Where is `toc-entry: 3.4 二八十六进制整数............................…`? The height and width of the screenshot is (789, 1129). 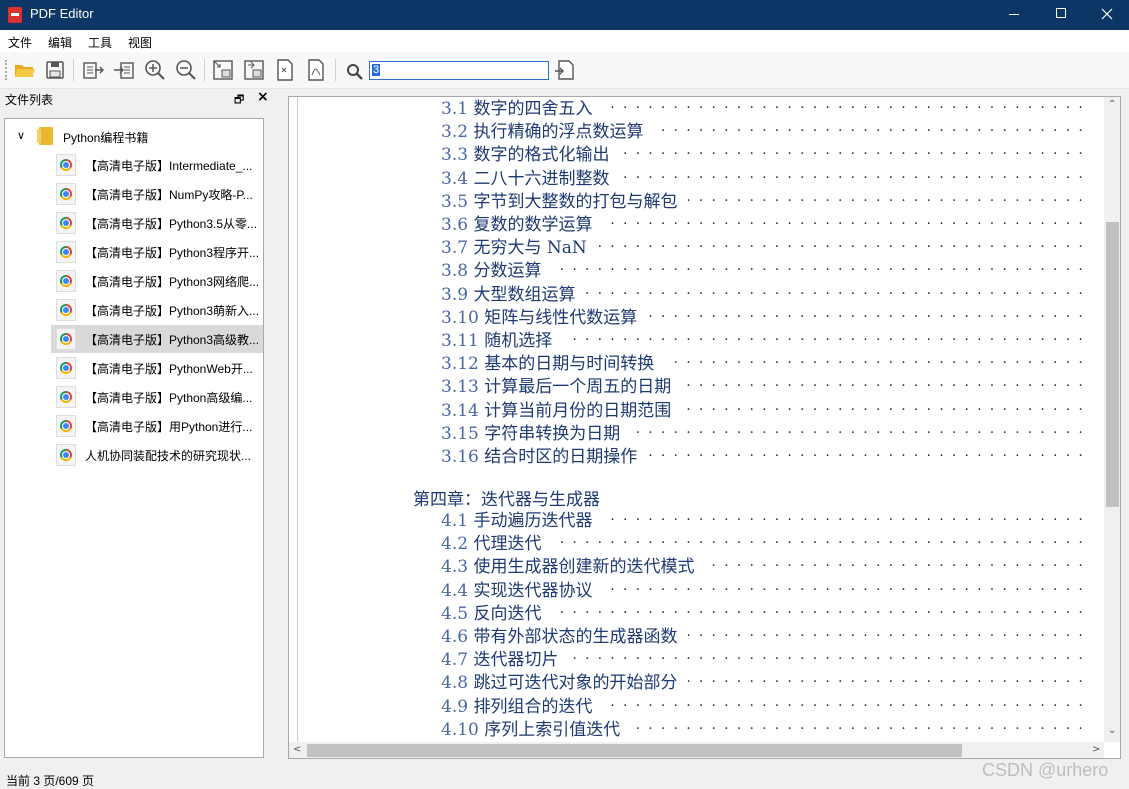
toc-entry: 3.4 二八十六进制整数............................… is located at coordinates (766, 176).